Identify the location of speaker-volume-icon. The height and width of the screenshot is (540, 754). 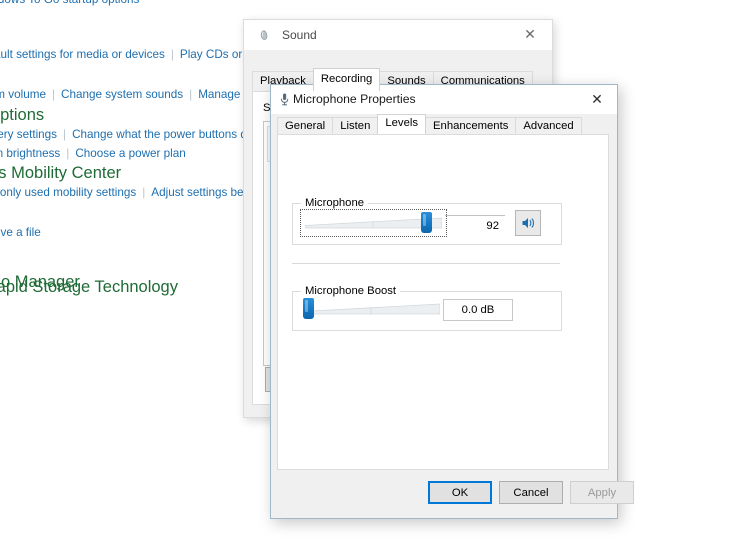
(528, 223).